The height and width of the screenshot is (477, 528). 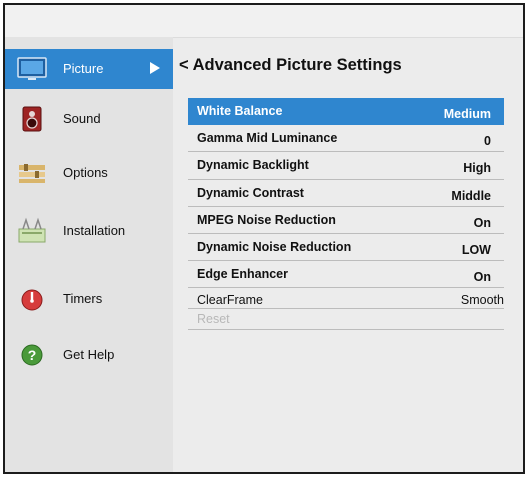 What do you see at coordinates (346, 299) in the screenshot?
I see `setting-row-clearframe: ClearFrame Smooth` at bounding box center [346, 299].